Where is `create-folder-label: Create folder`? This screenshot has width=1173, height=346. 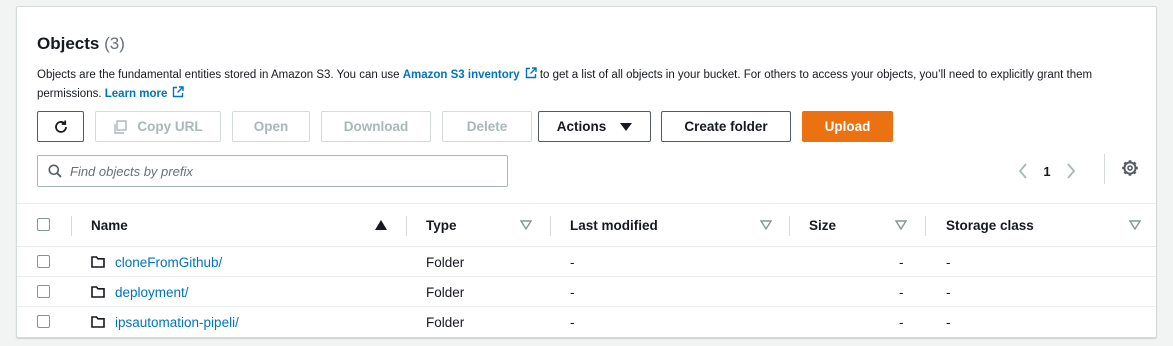 create-folder-label: Create folder is located at coordinates (726, 126).